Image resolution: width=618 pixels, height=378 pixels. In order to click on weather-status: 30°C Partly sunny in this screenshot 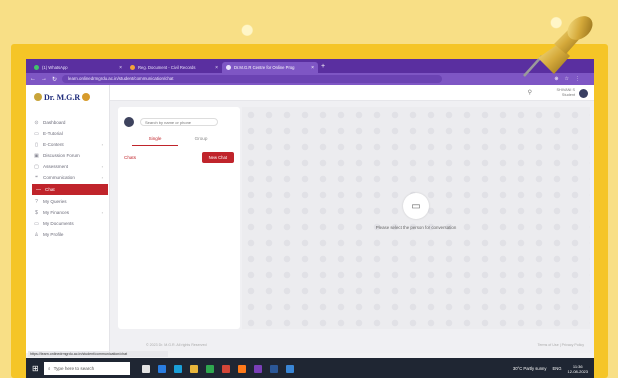, I will do `click(530, 368)`.